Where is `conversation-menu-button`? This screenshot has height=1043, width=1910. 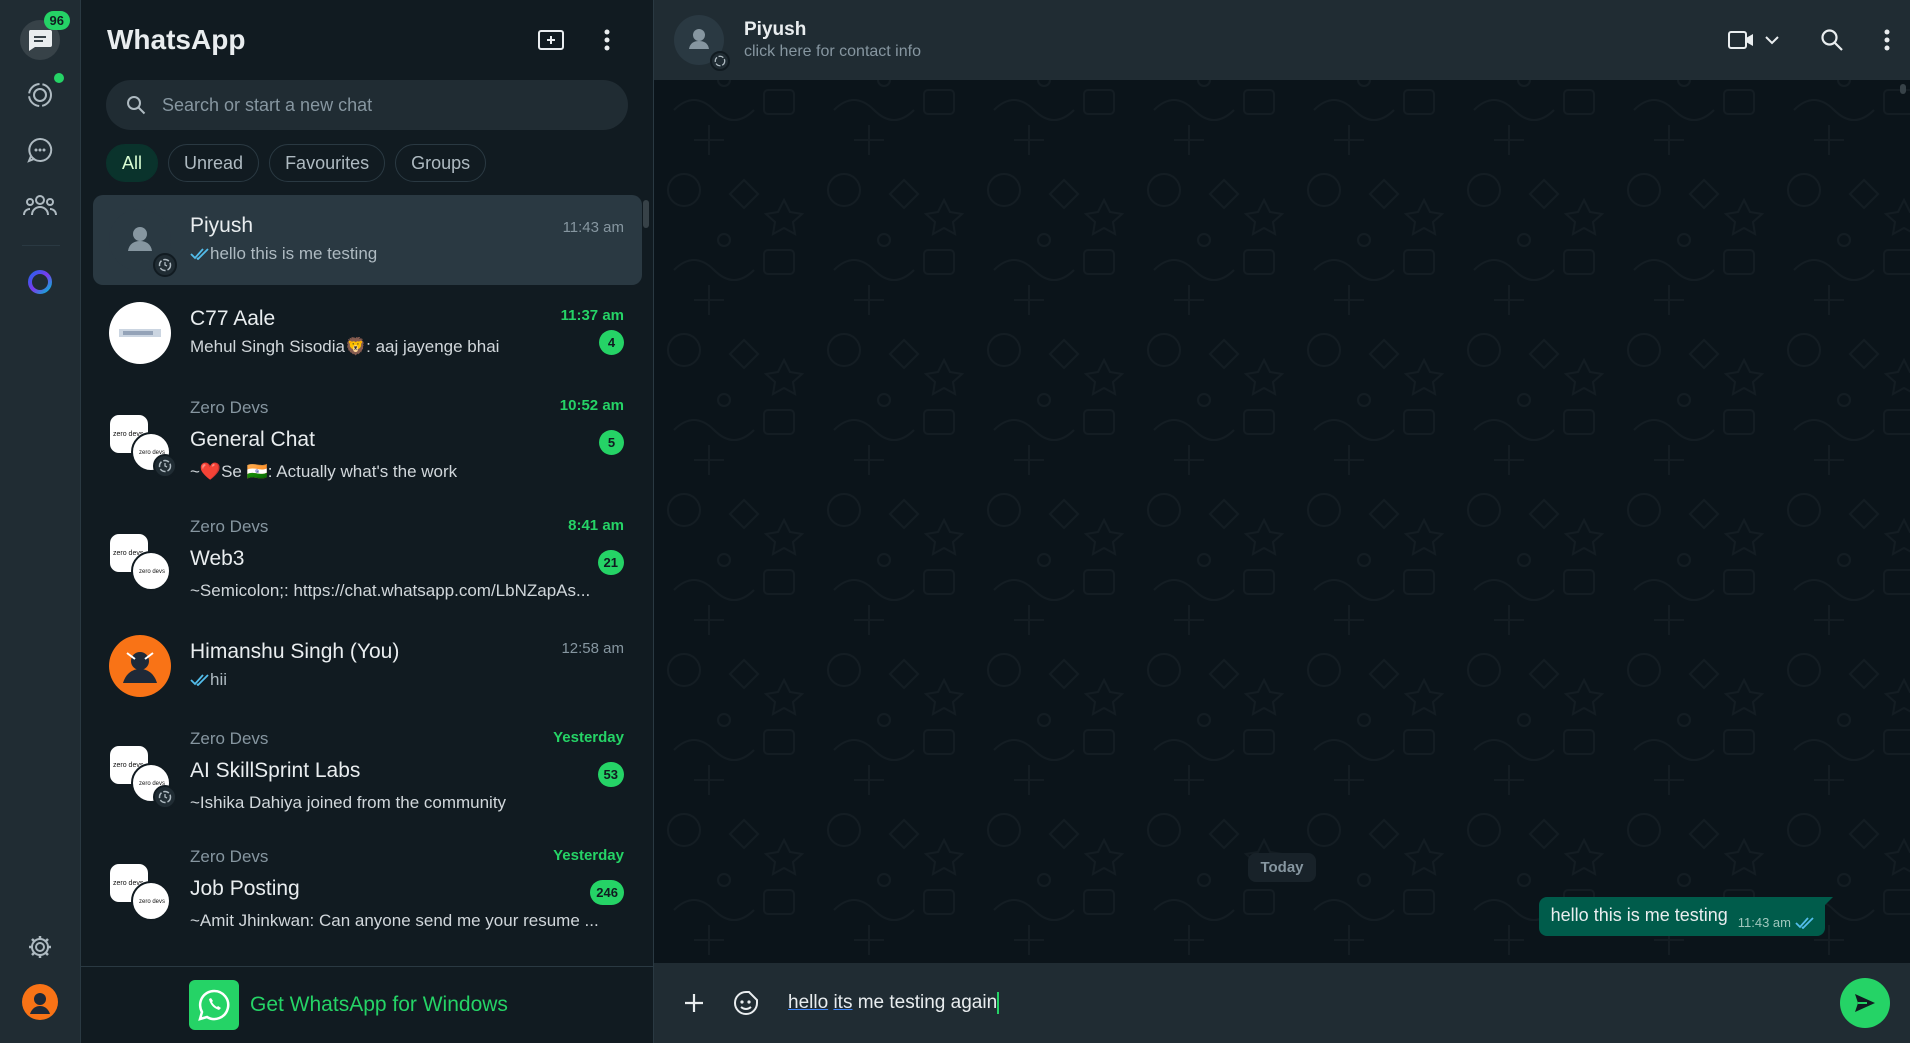 conversation-menu-button is located at coordinates (1887, 40).